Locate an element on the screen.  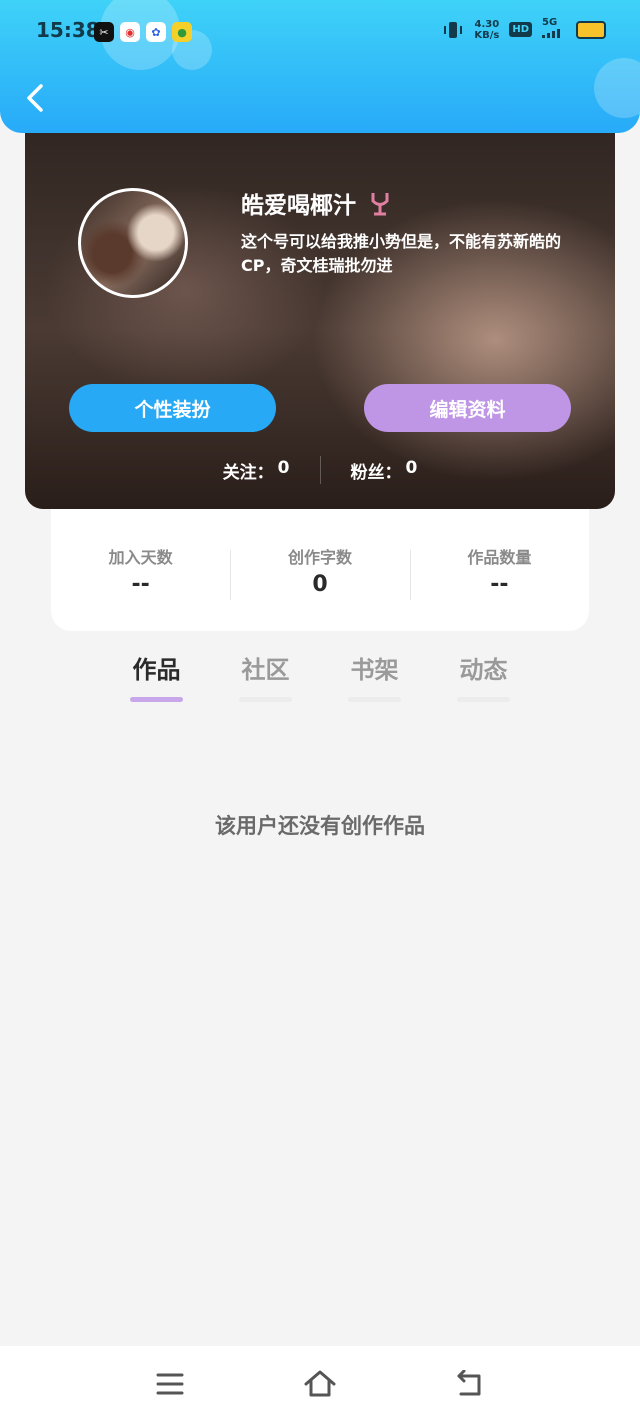
weibo-app-icon: ◉ is located at coordinates (130, 32).